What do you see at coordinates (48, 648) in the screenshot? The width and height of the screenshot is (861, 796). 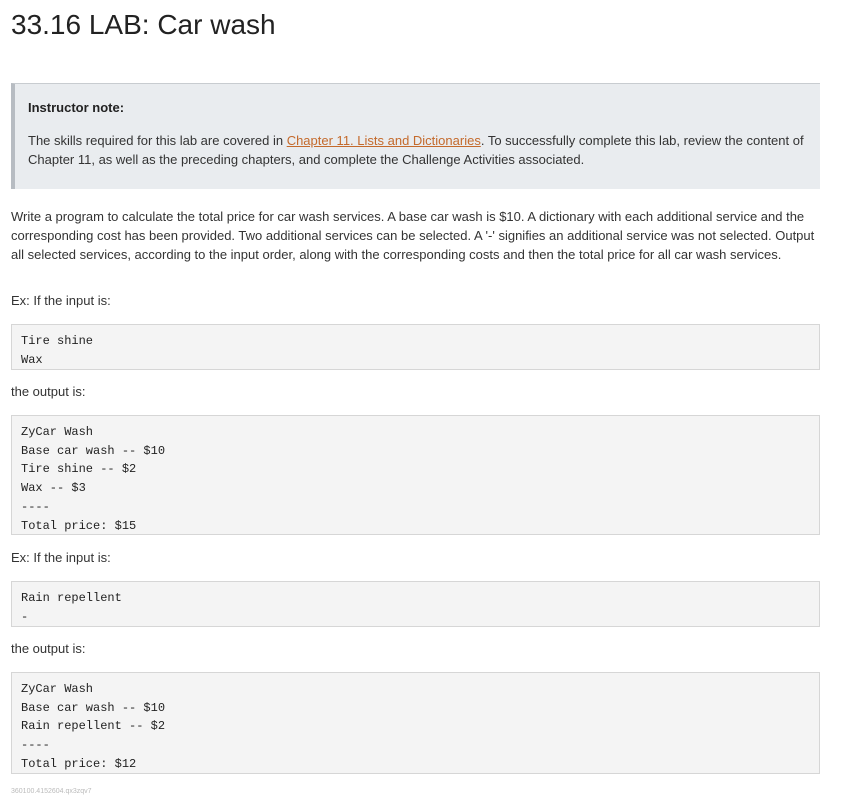 I see `example2-output-label: the output is:` at bounding box center [48, 648].